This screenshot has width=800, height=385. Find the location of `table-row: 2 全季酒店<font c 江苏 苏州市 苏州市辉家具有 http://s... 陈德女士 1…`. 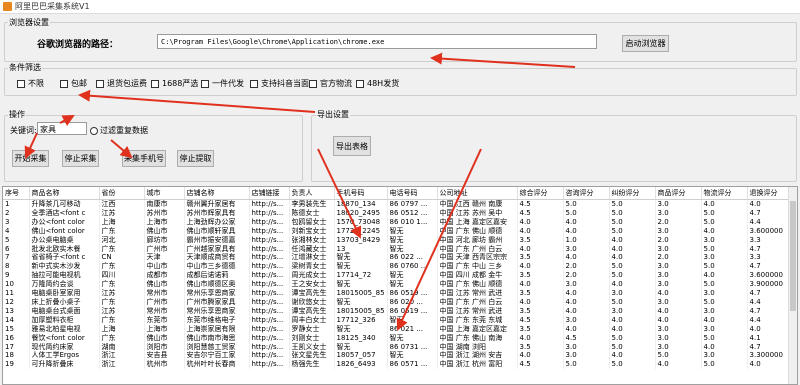

table-row: 2 全季酒店<font c 江苏 苏州市 苏州市辉家具有 http://s... 陈德女士 1… is located at coordinates (398, 213).